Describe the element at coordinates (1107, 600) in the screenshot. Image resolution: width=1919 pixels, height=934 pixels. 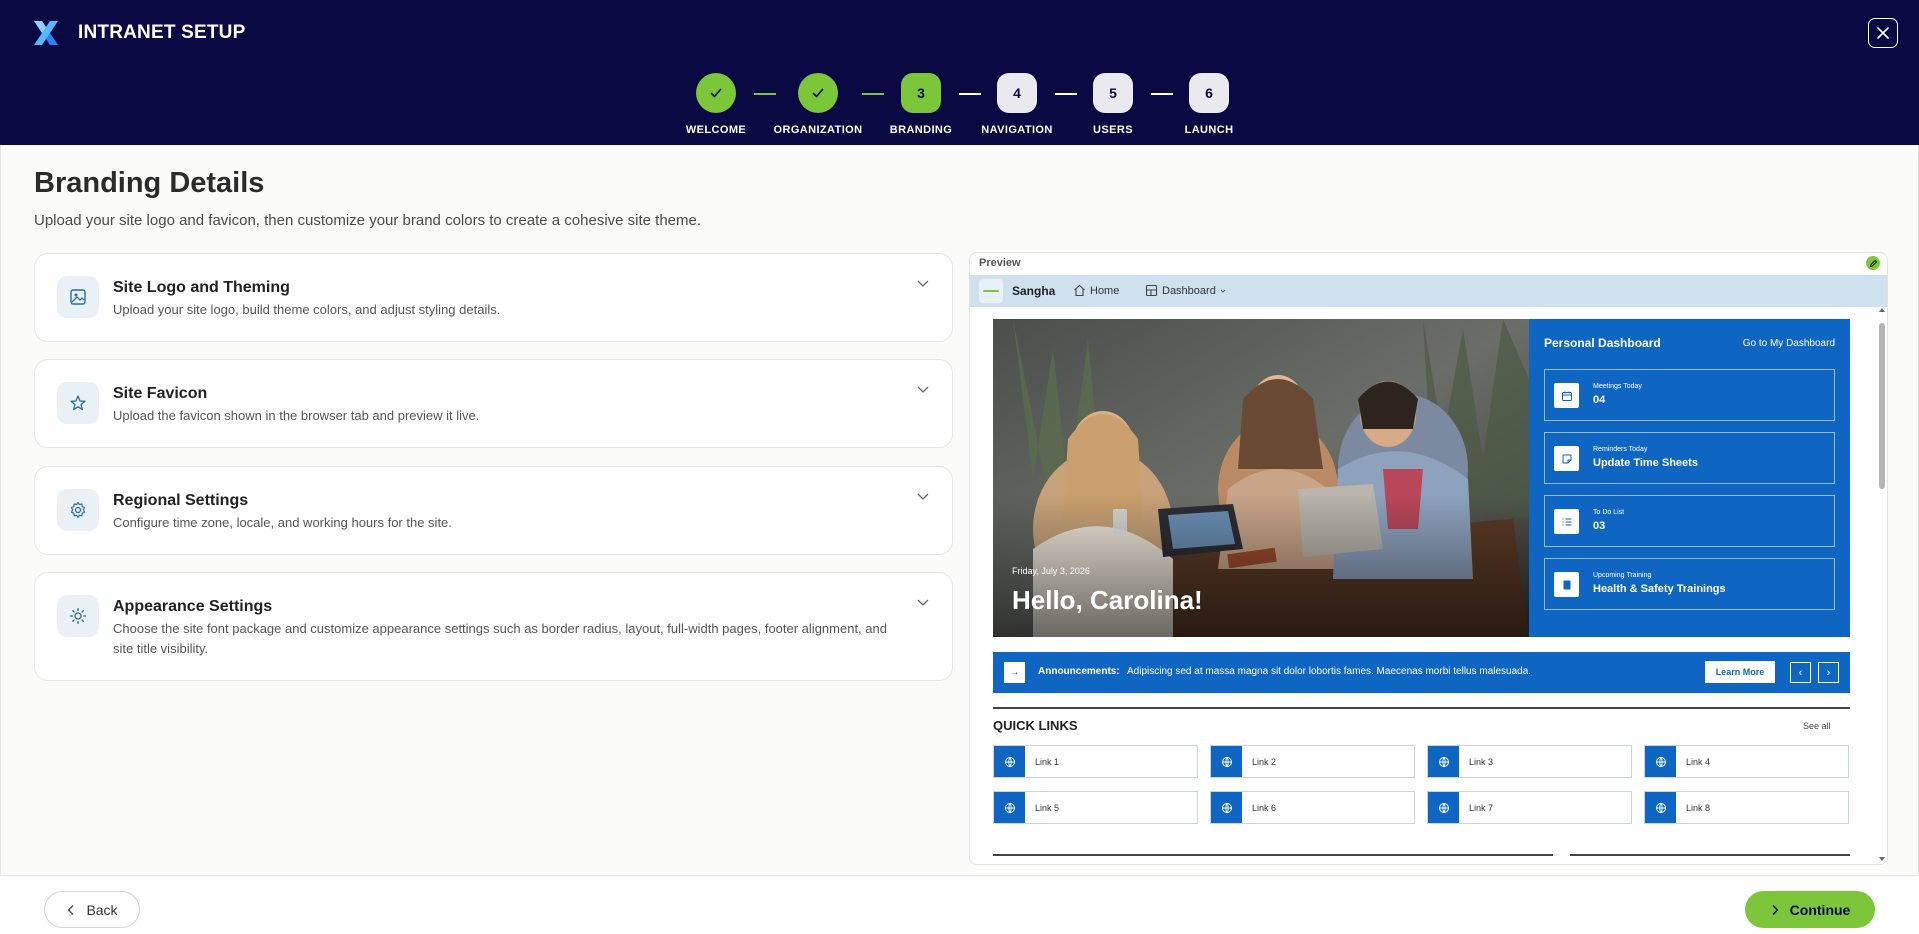
I see `hero-greeting: Hello, Carolina!` at that location.